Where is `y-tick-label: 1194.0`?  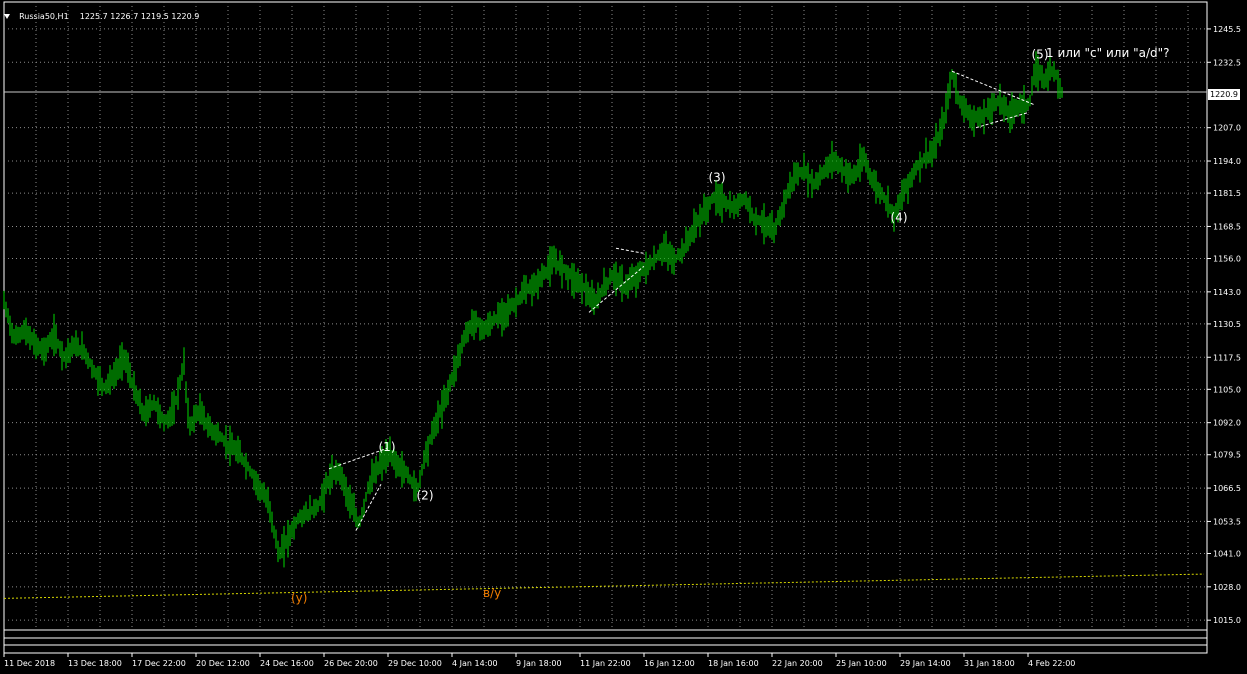
y-tick-label: 1194.0 is located at coordinates (1227, 161).